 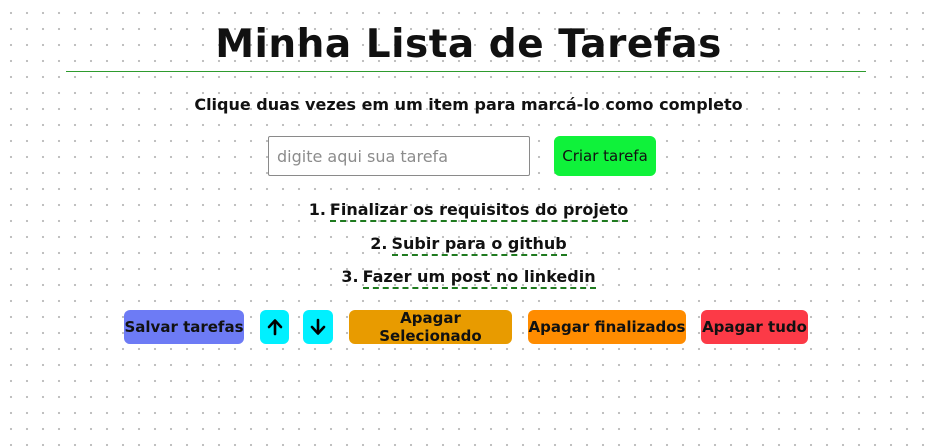 I want to click on task-item: 1. Finalizar os requisitos do projeto, so click(x=468, y=213).